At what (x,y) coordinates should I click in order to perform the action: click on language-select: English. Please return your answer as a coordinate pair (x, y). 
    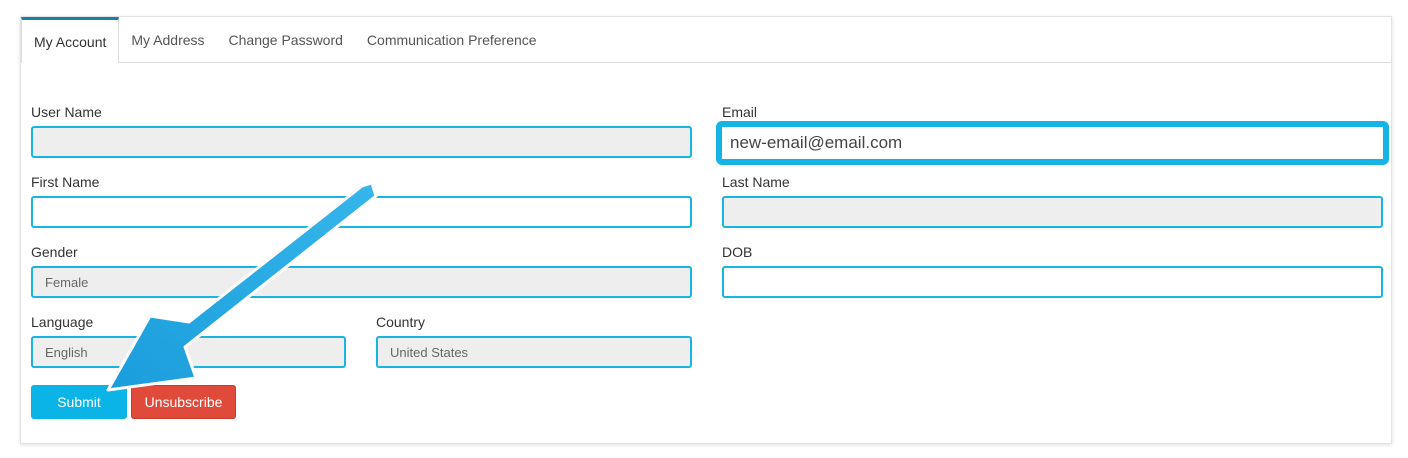
    Looking at the image, I should click on (188, 352).